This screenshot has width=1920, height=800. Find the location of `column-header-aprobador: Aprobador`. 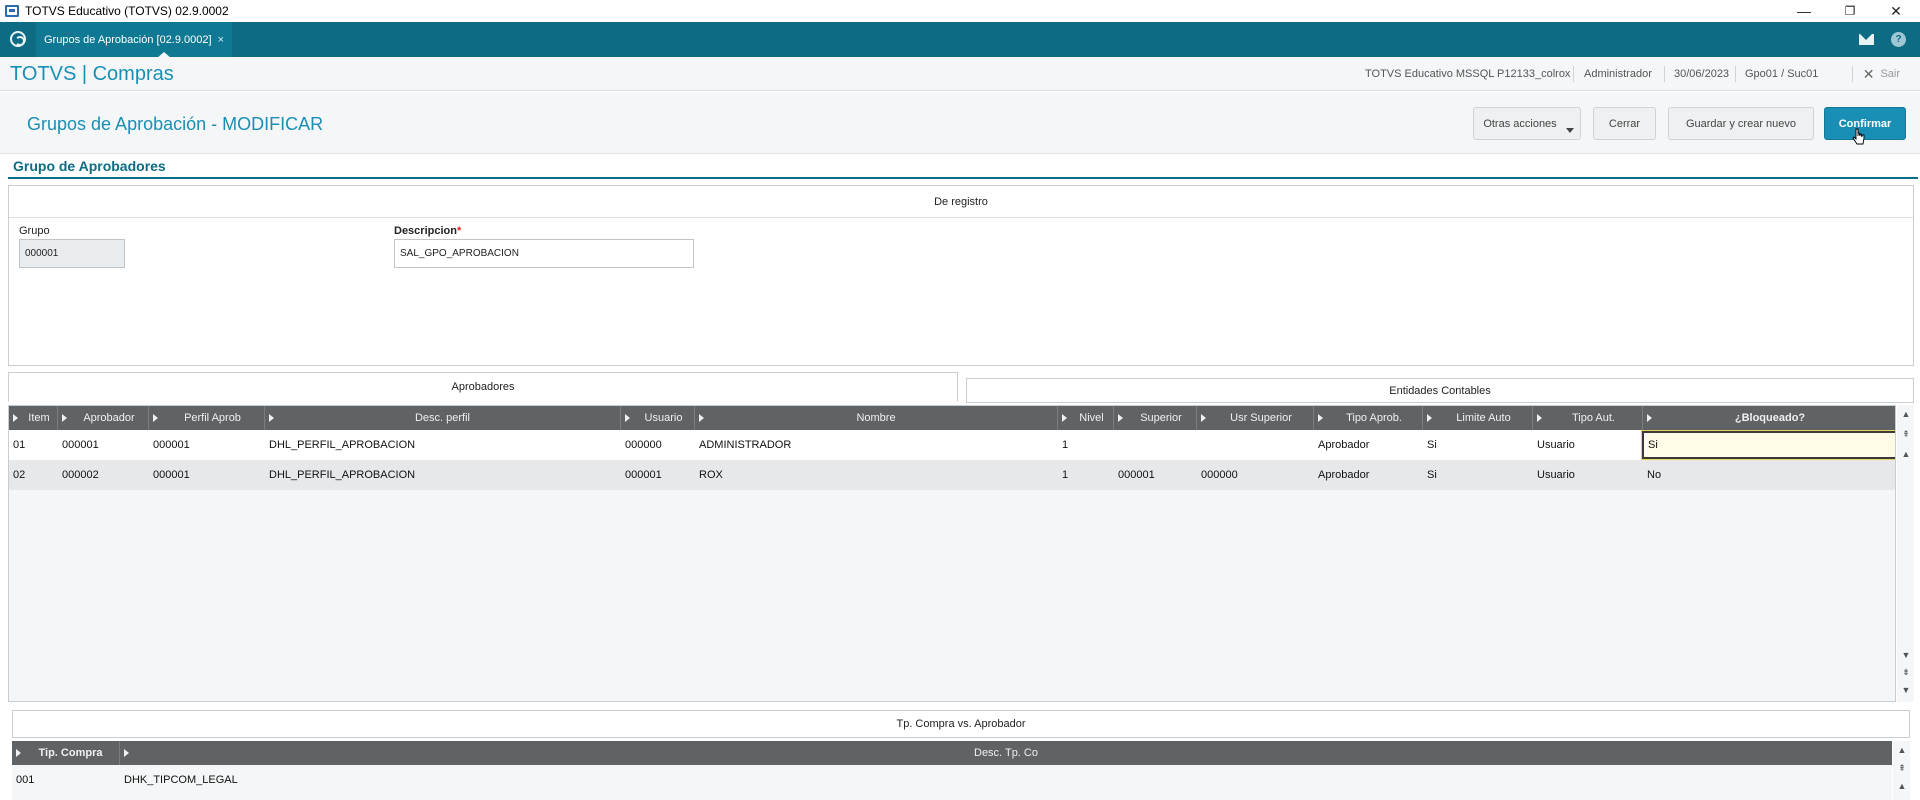

column-header-aprobador: Aprobador is located at coordinates (103, 418).